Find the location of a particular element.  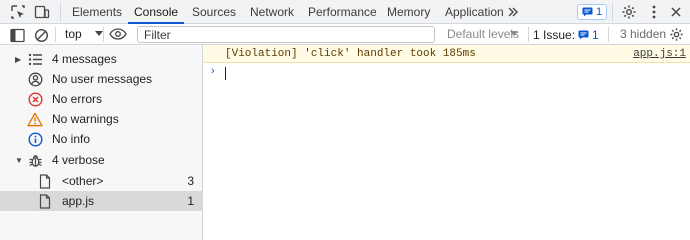

sidebar-item-verbose: ▼ 4 verbose is located at coordinates (101, 160).